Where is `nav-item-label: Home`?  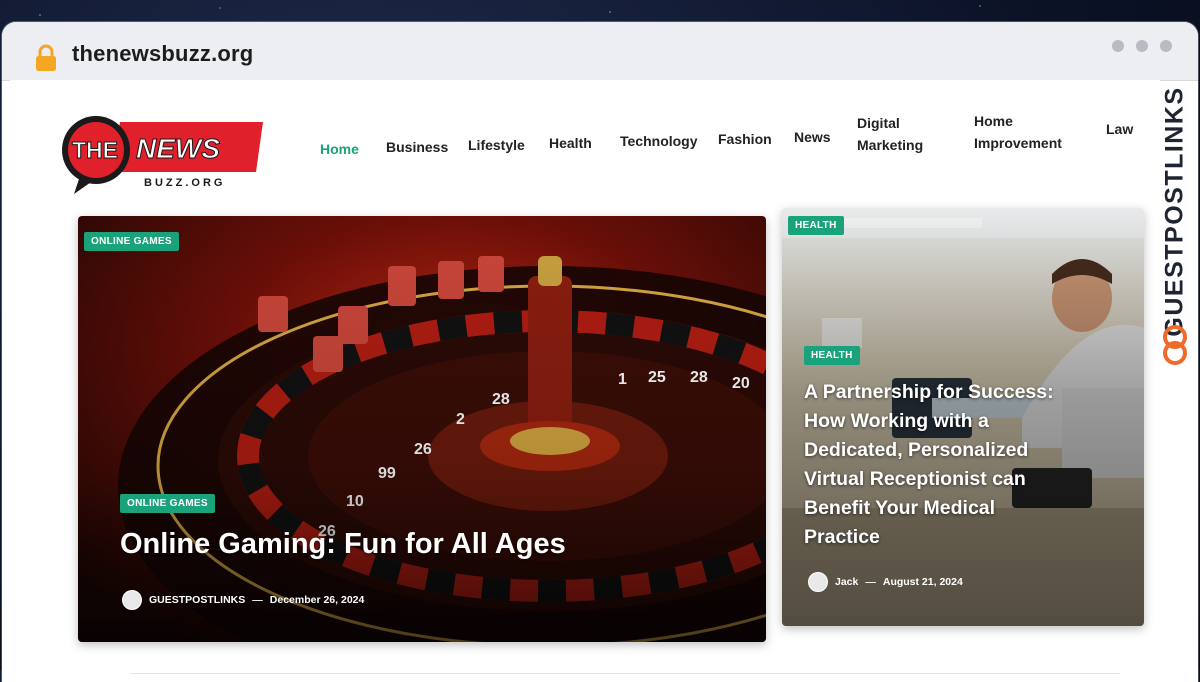 nav-item-label: Home is located at coordinates (993, 121).